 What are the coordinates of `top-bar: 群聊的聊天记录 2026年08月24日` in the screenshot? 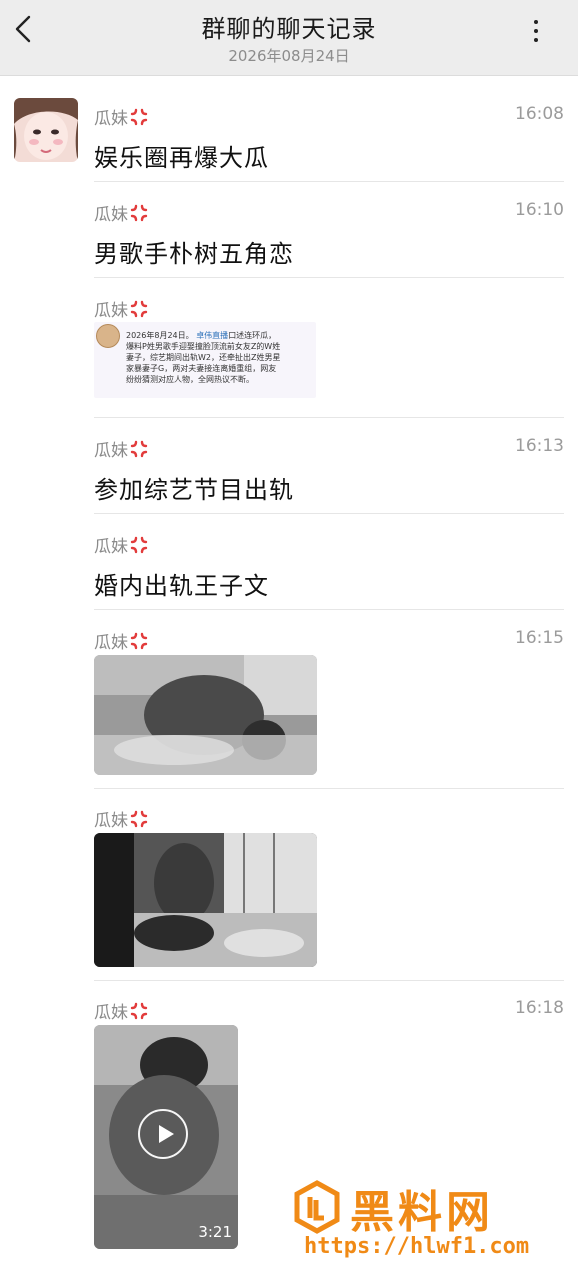 It's located at (289, 38).